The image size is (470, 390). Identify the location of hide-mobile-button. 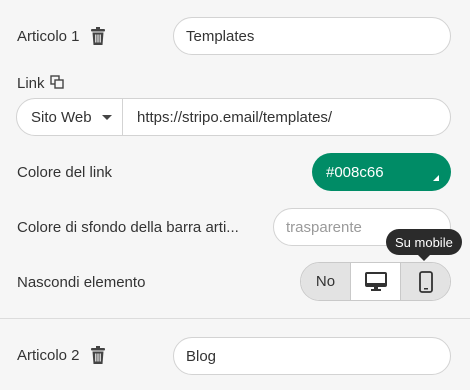
(425, 281).